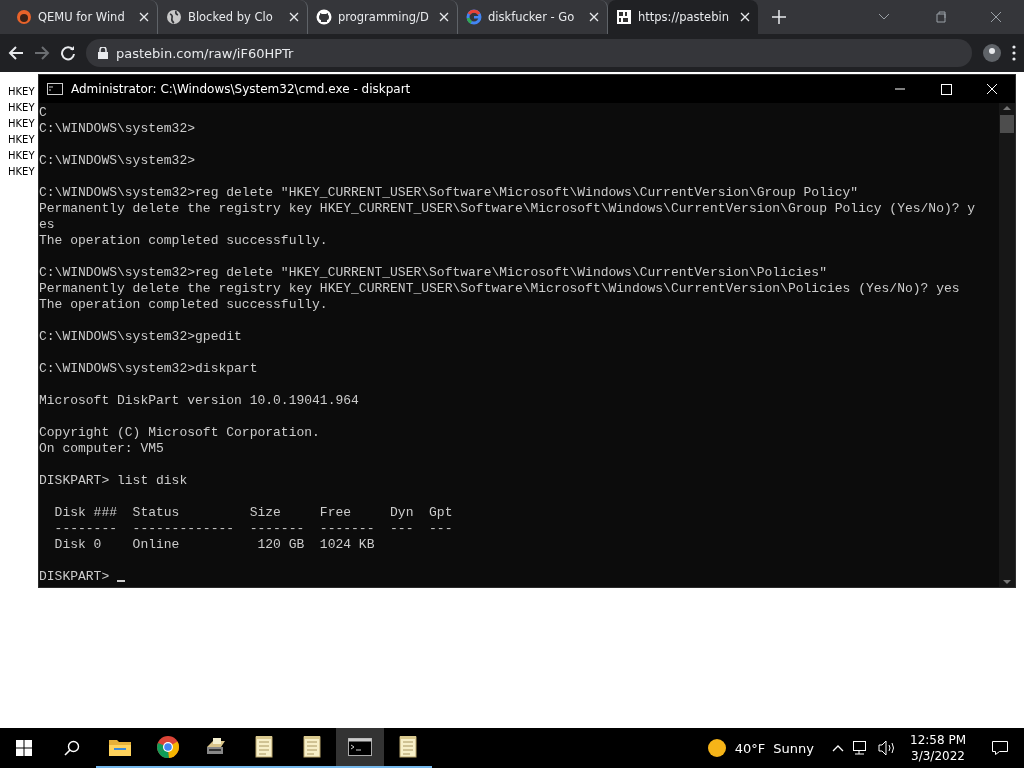  Describe the element at coordinates (683, 17) in the screenshot. I see `browser-tab: https://pastebin` at that location.